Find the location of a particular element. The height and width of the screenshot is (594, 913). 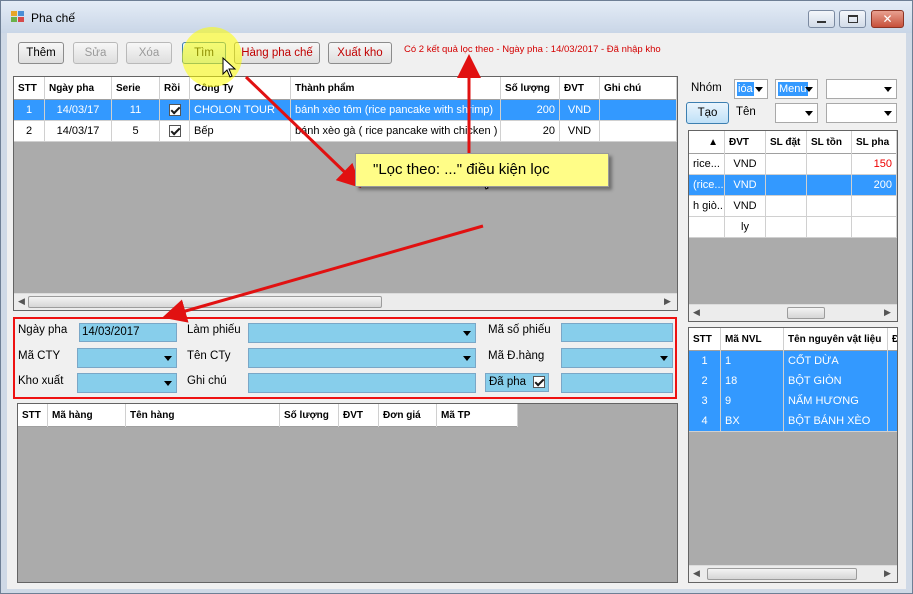

col-product: Thành phẩm is located at coordinates (396, 88).